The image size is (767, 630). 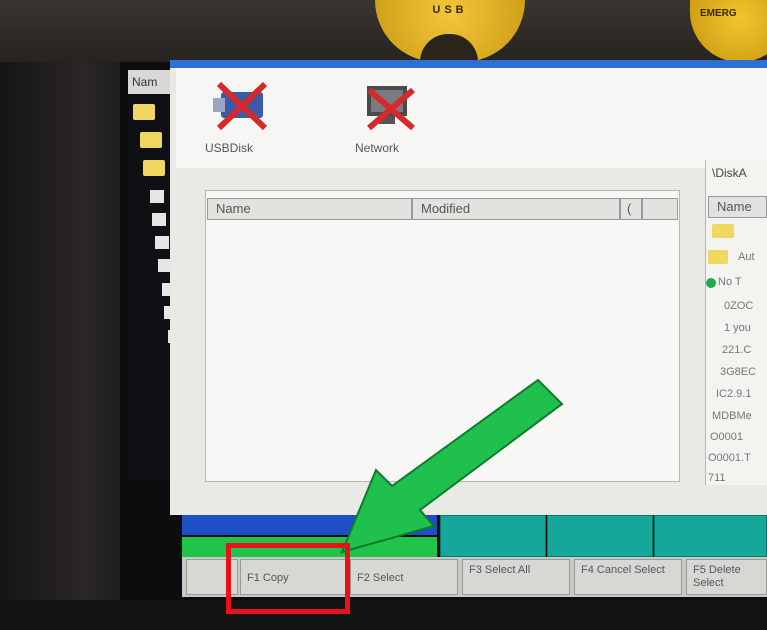 I want to click on f1-copy-highlight, so click(x=288, y=578).